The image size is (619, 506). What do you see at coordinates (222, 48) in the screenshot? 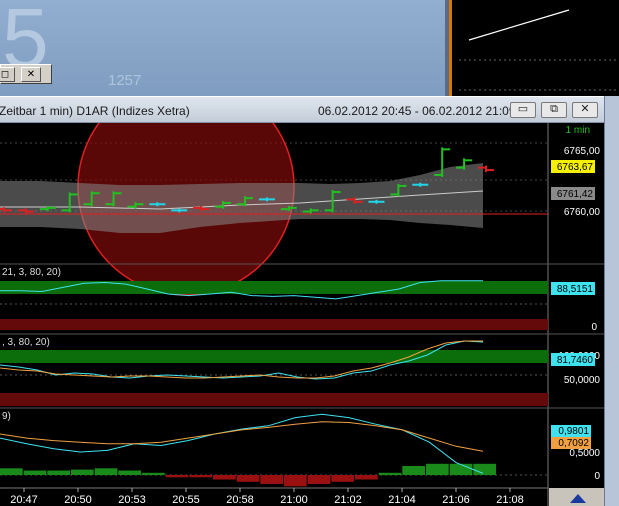
I see `background-window: 5 1257` at bounding box center [222, 48].